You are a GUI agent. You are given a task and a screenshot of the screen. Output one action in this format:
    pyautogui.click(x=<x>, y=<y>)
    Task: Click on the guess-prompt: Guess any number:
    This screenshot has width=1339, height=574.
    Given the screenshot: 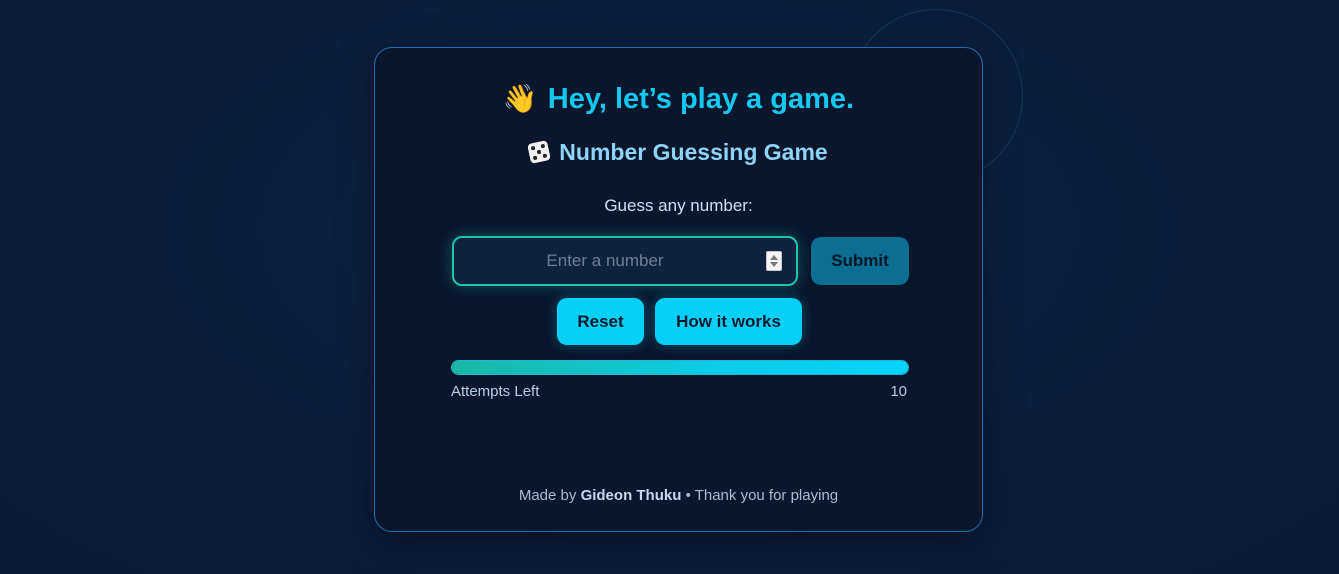 What is the action you would take?
    pyautogui.click(x=678, y=205)
    